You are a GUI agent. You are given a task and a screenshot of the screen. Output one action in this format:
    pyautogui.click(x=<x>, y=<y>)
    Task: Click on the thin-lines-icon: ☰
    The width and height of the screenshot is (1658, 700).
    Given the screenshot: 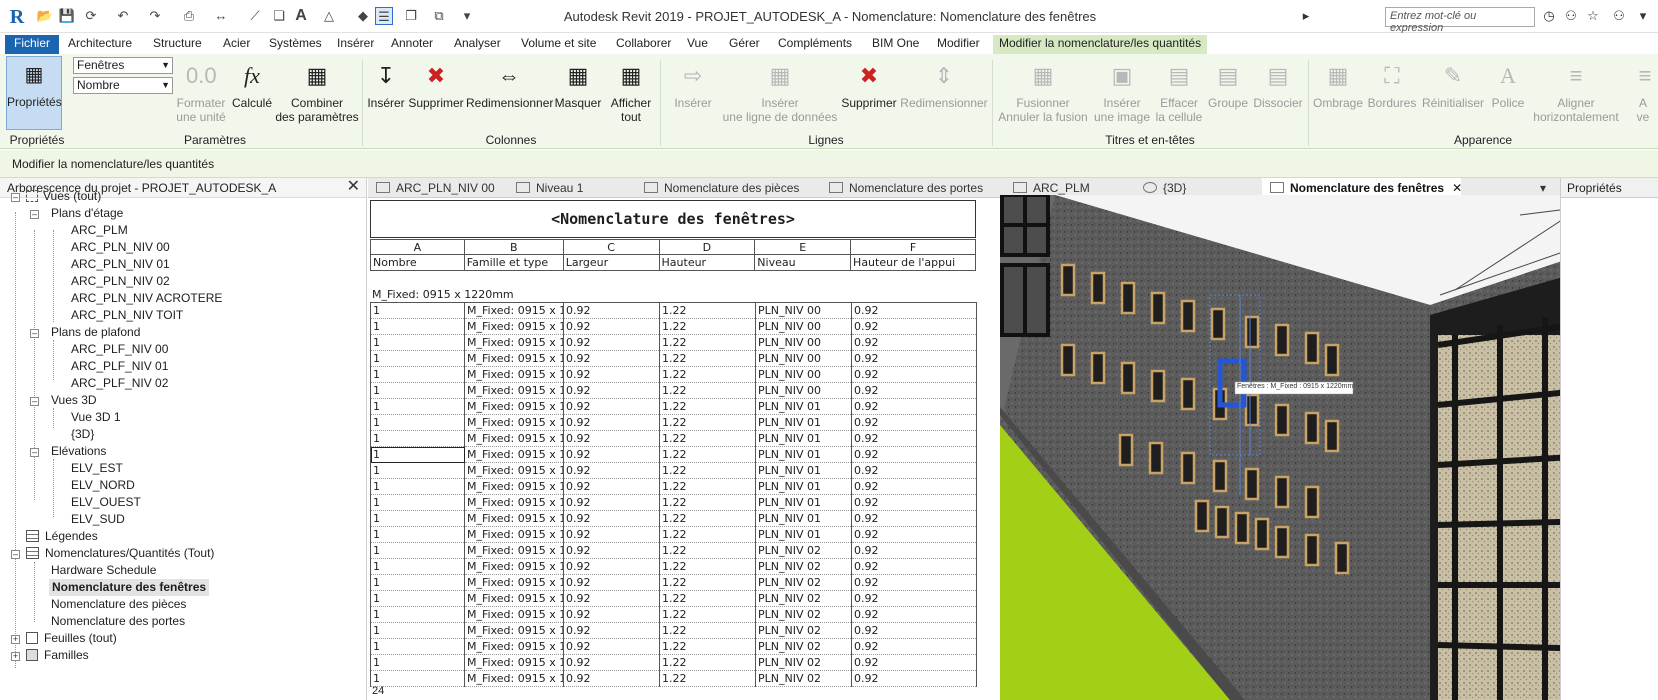 What is the action you would take?
    pyautogui.click(x=384, y=16)
    